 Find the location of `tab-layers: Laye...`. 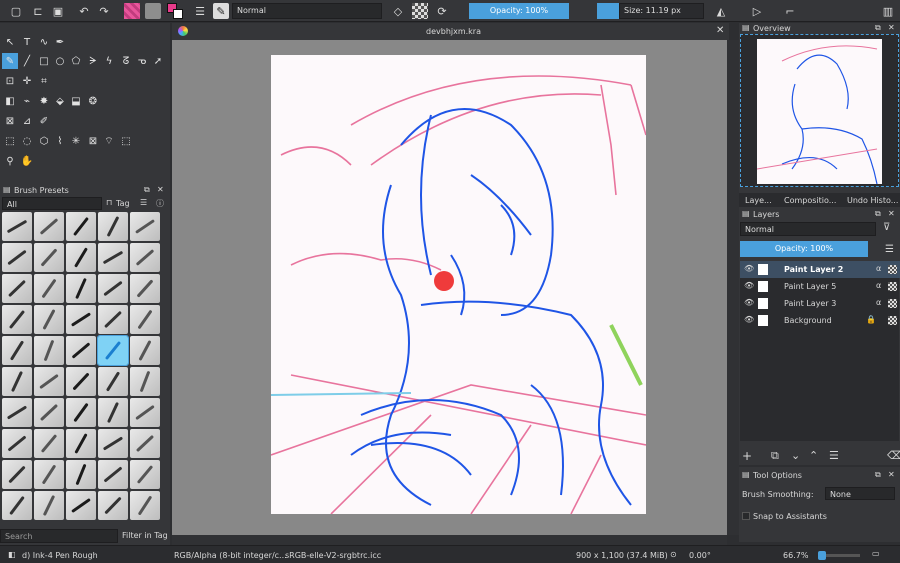

tab-layers: Laye... is located at coordinates (758, 200).